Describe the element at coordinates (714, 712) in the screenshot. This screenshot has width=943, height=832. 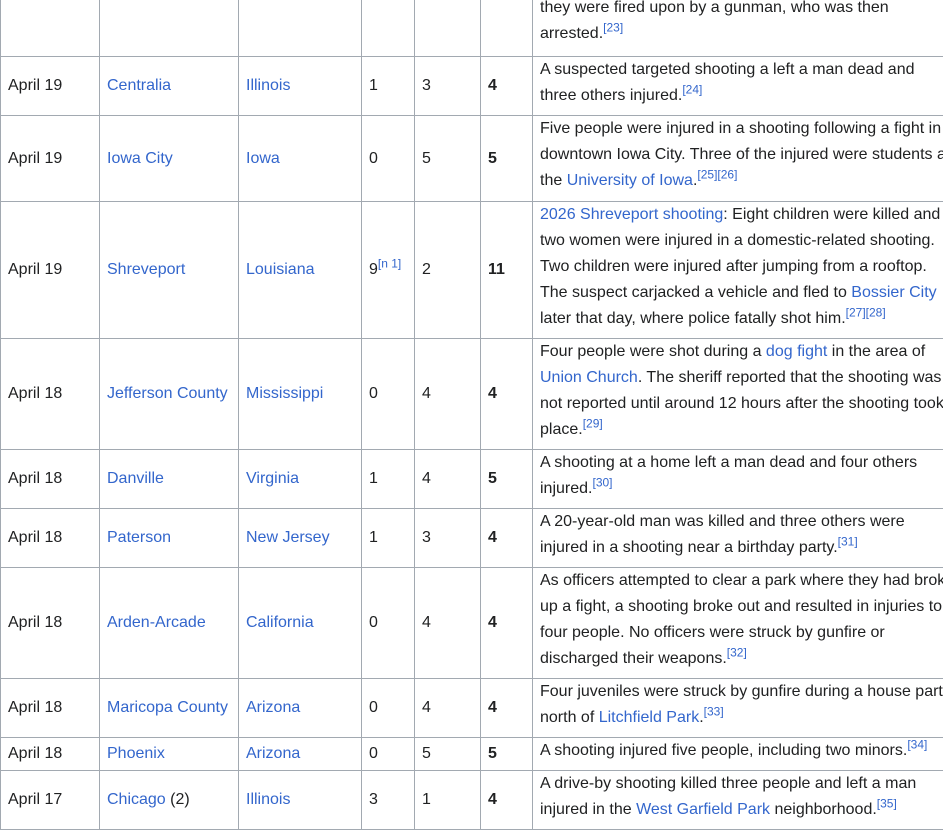
I see `citation-link: [33]` at that location.